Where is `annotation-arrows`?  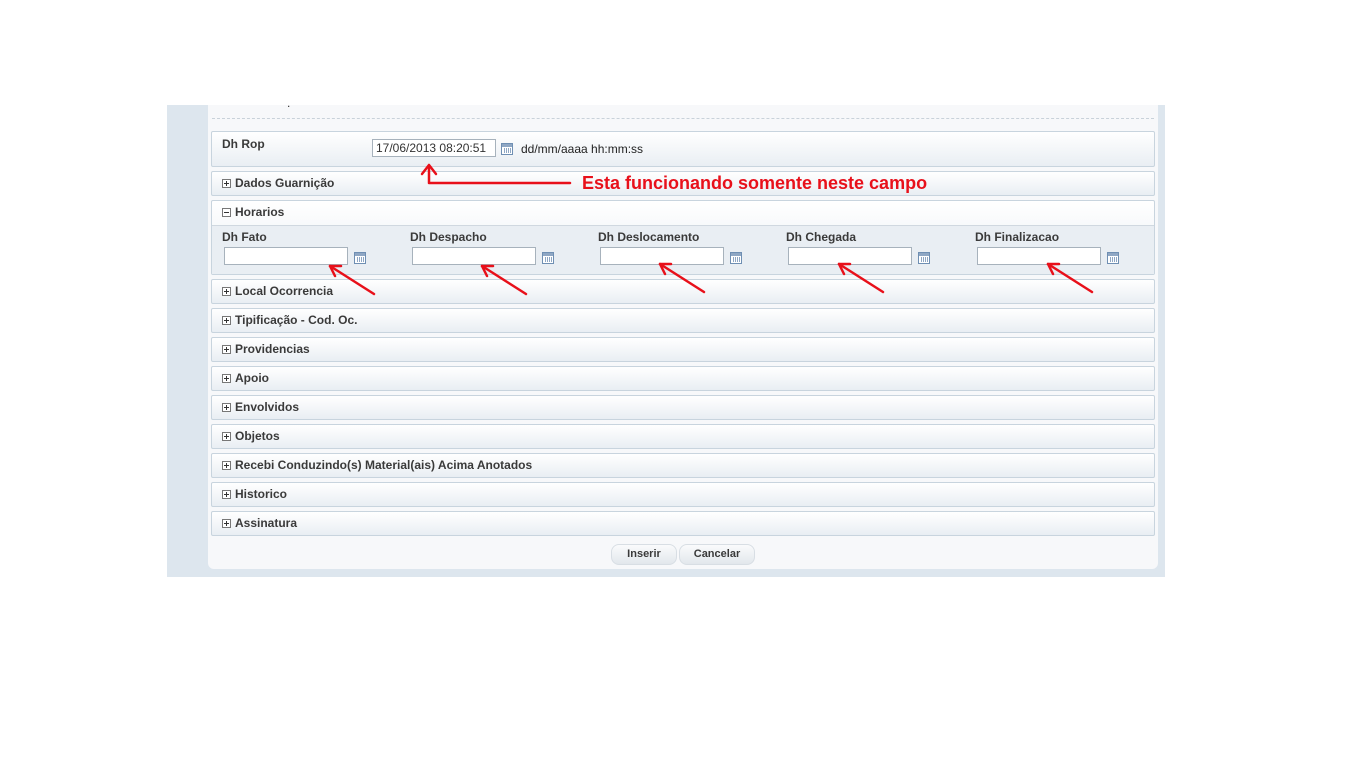 annotation-arrows is located at coordinates (711, 229).